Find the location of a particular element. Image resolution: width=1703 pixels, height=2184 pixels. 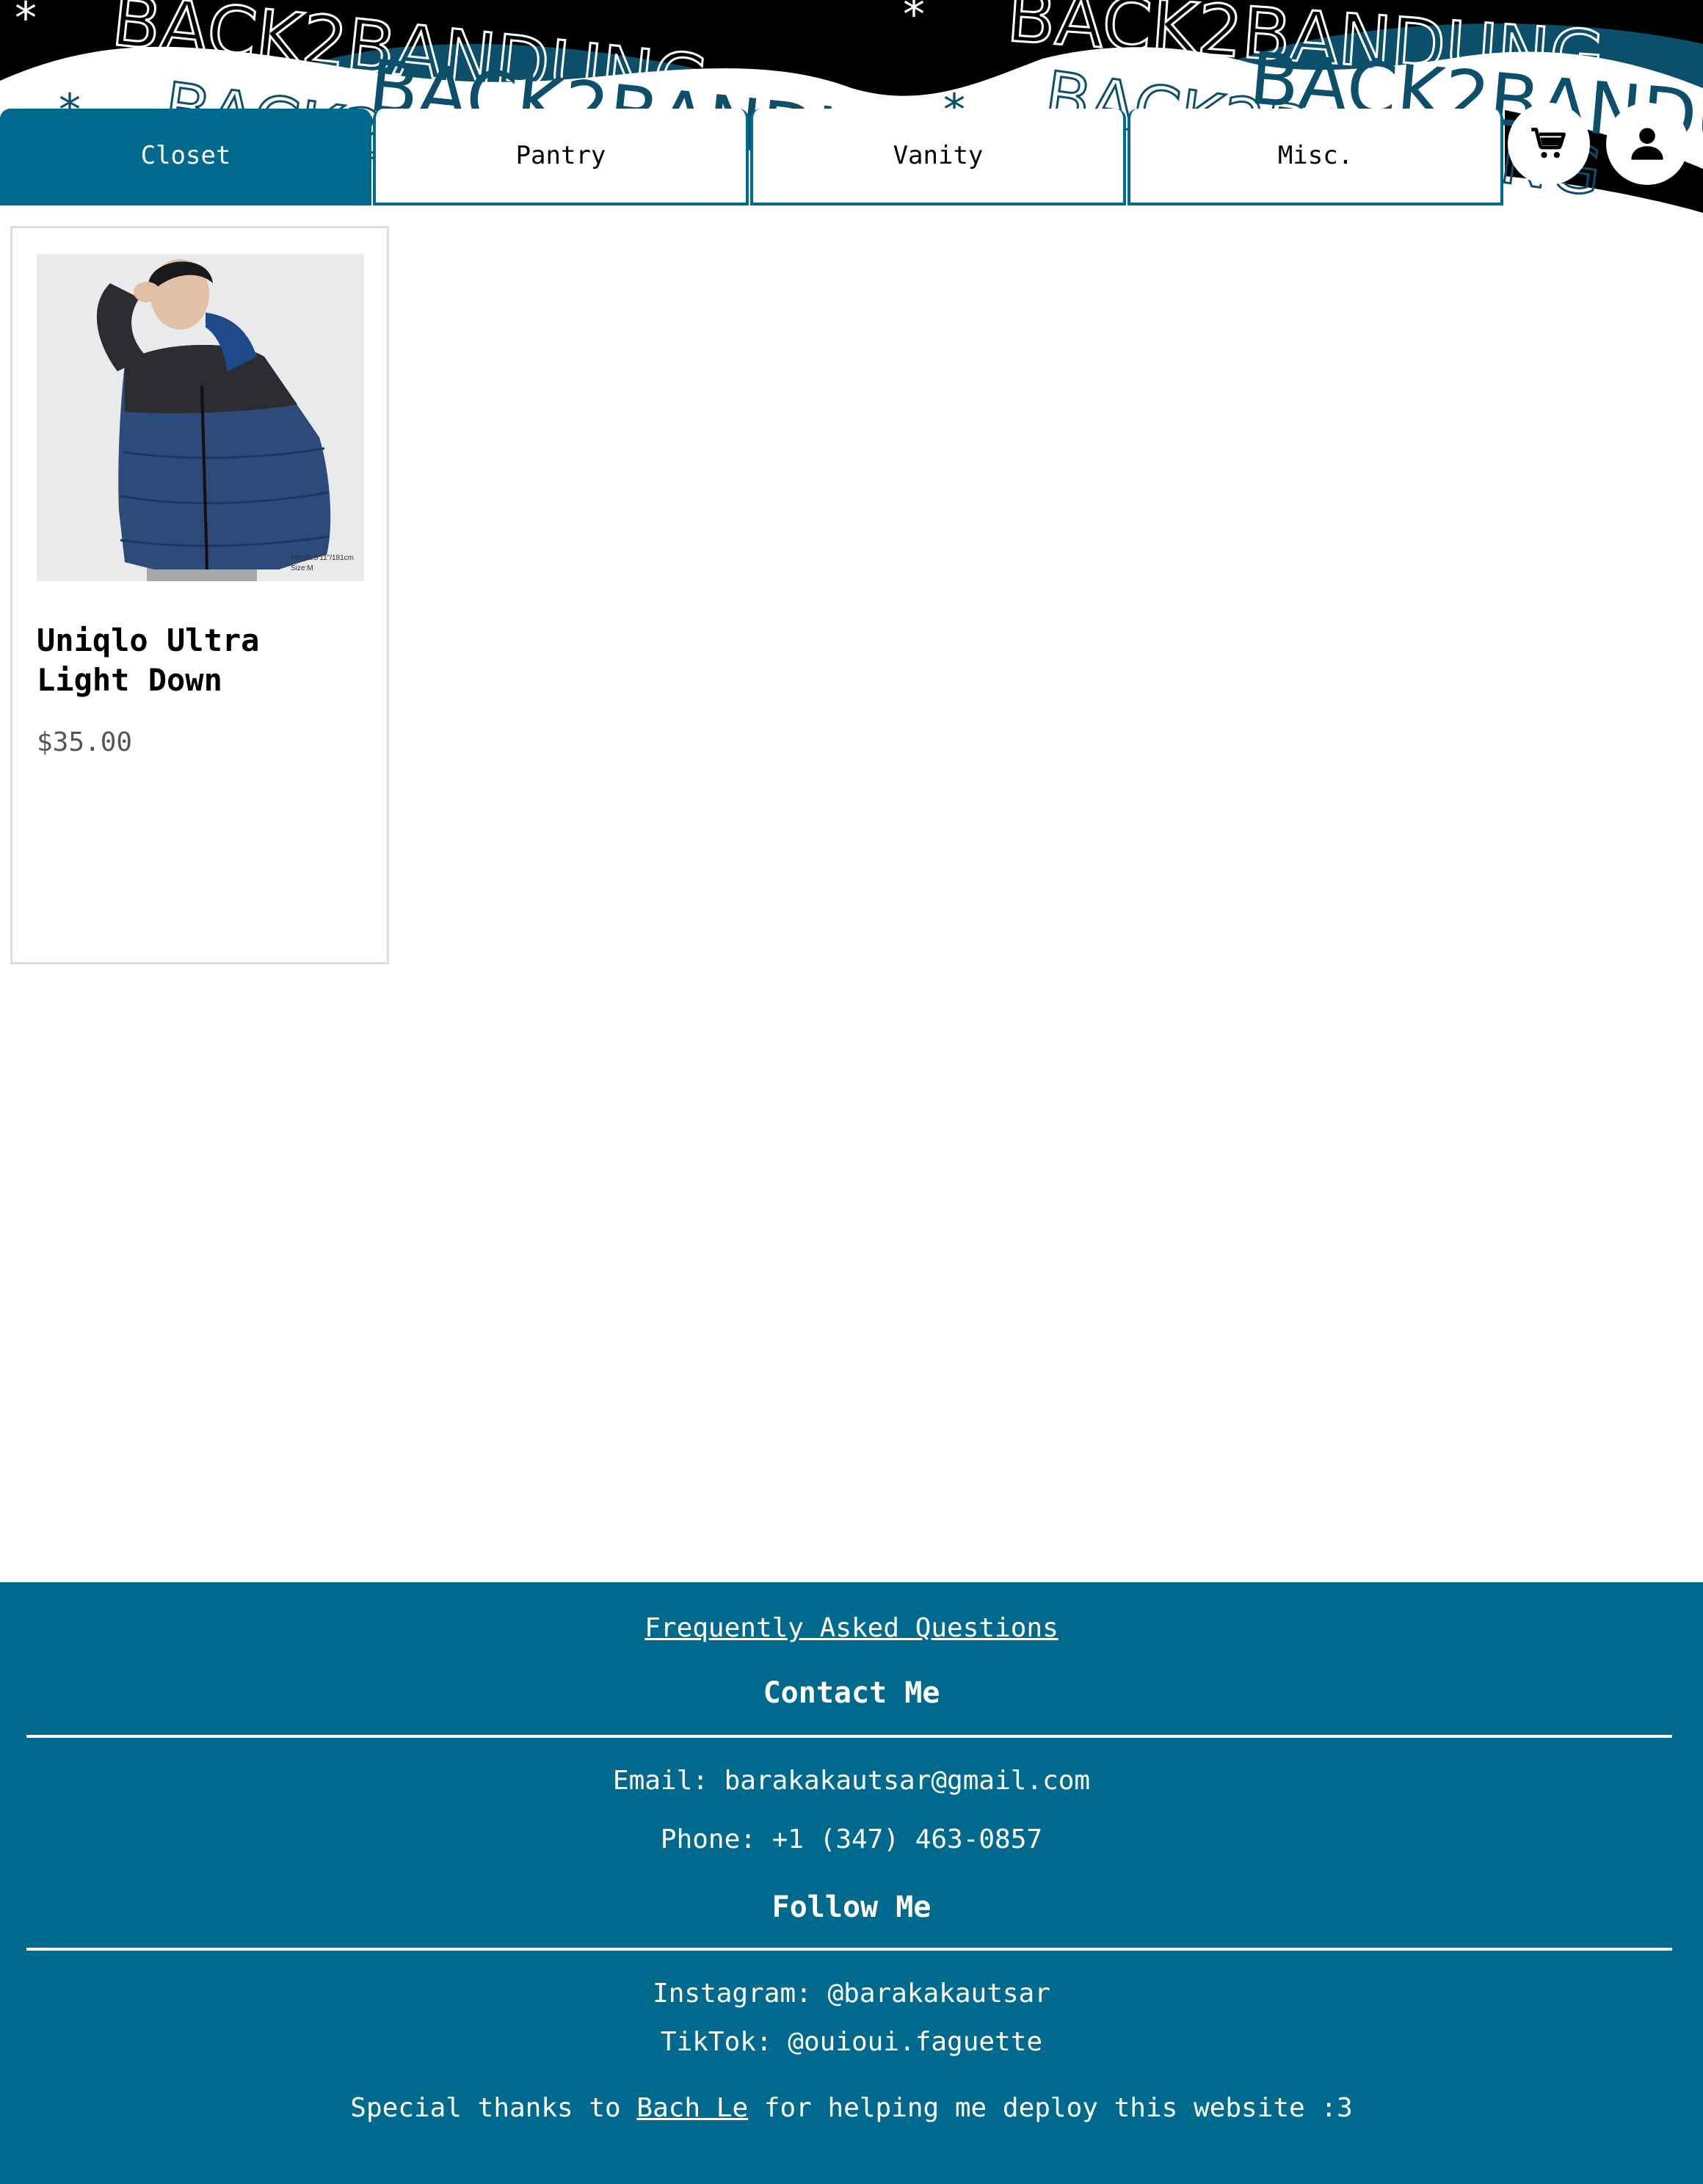

faq-row: Frequently Asked Questions is located at coordinates (851, 1628).